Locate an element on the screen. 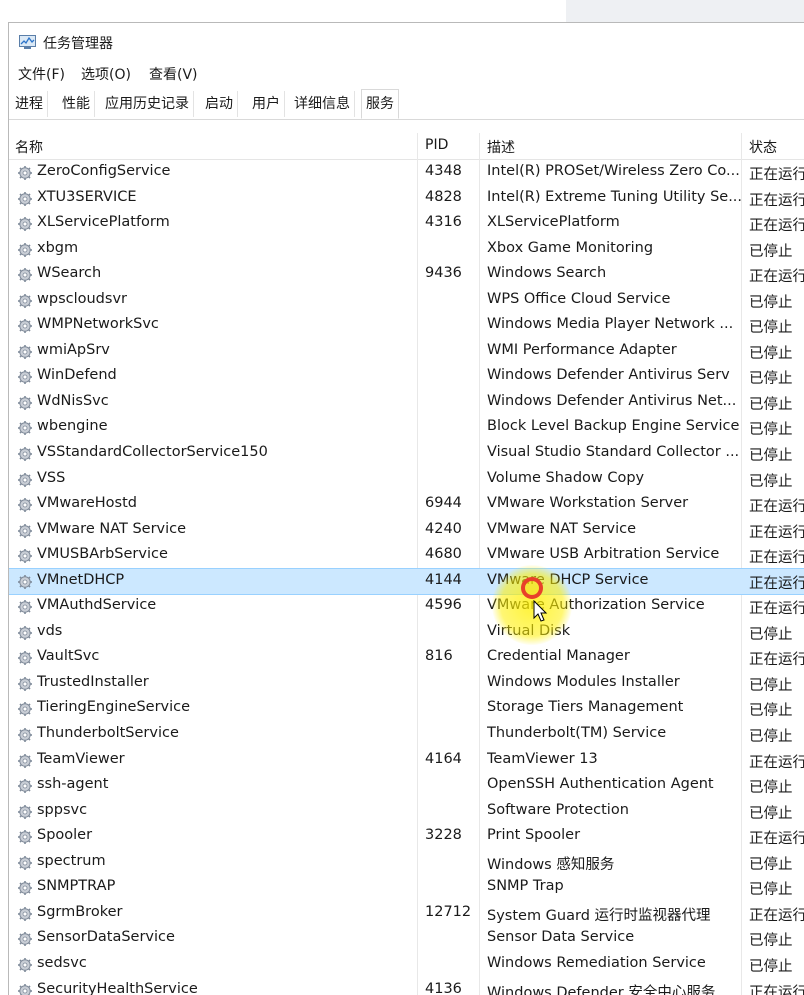 The image size is (804, 995). tab-startup: 启动 is located at coordinates (219, 104).